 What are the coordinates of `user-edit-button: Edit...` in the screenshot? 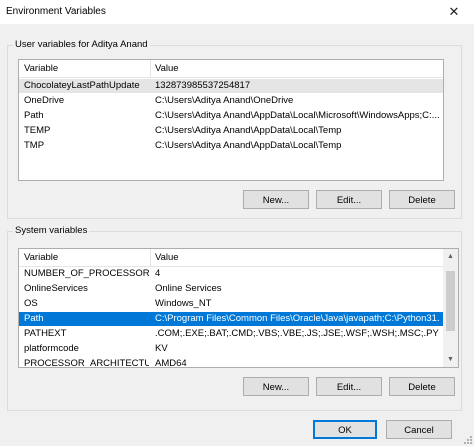 It's located at (349, 199).